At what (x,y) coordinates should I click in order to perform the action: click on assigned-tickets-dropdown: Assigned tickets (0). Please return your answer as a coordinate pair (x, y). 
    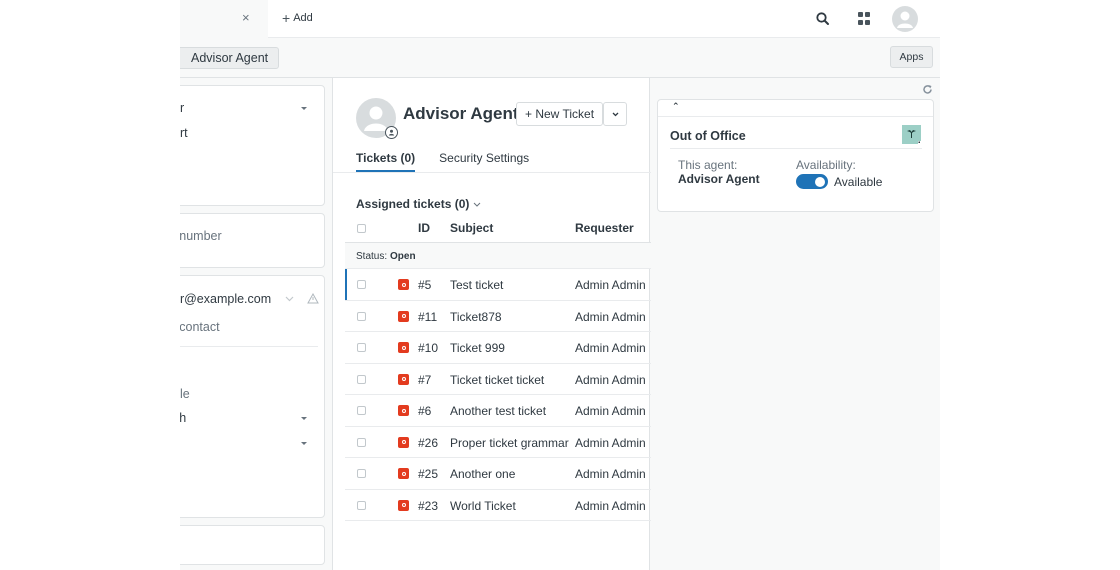
    Looking at the image, I should click on (418, 204).